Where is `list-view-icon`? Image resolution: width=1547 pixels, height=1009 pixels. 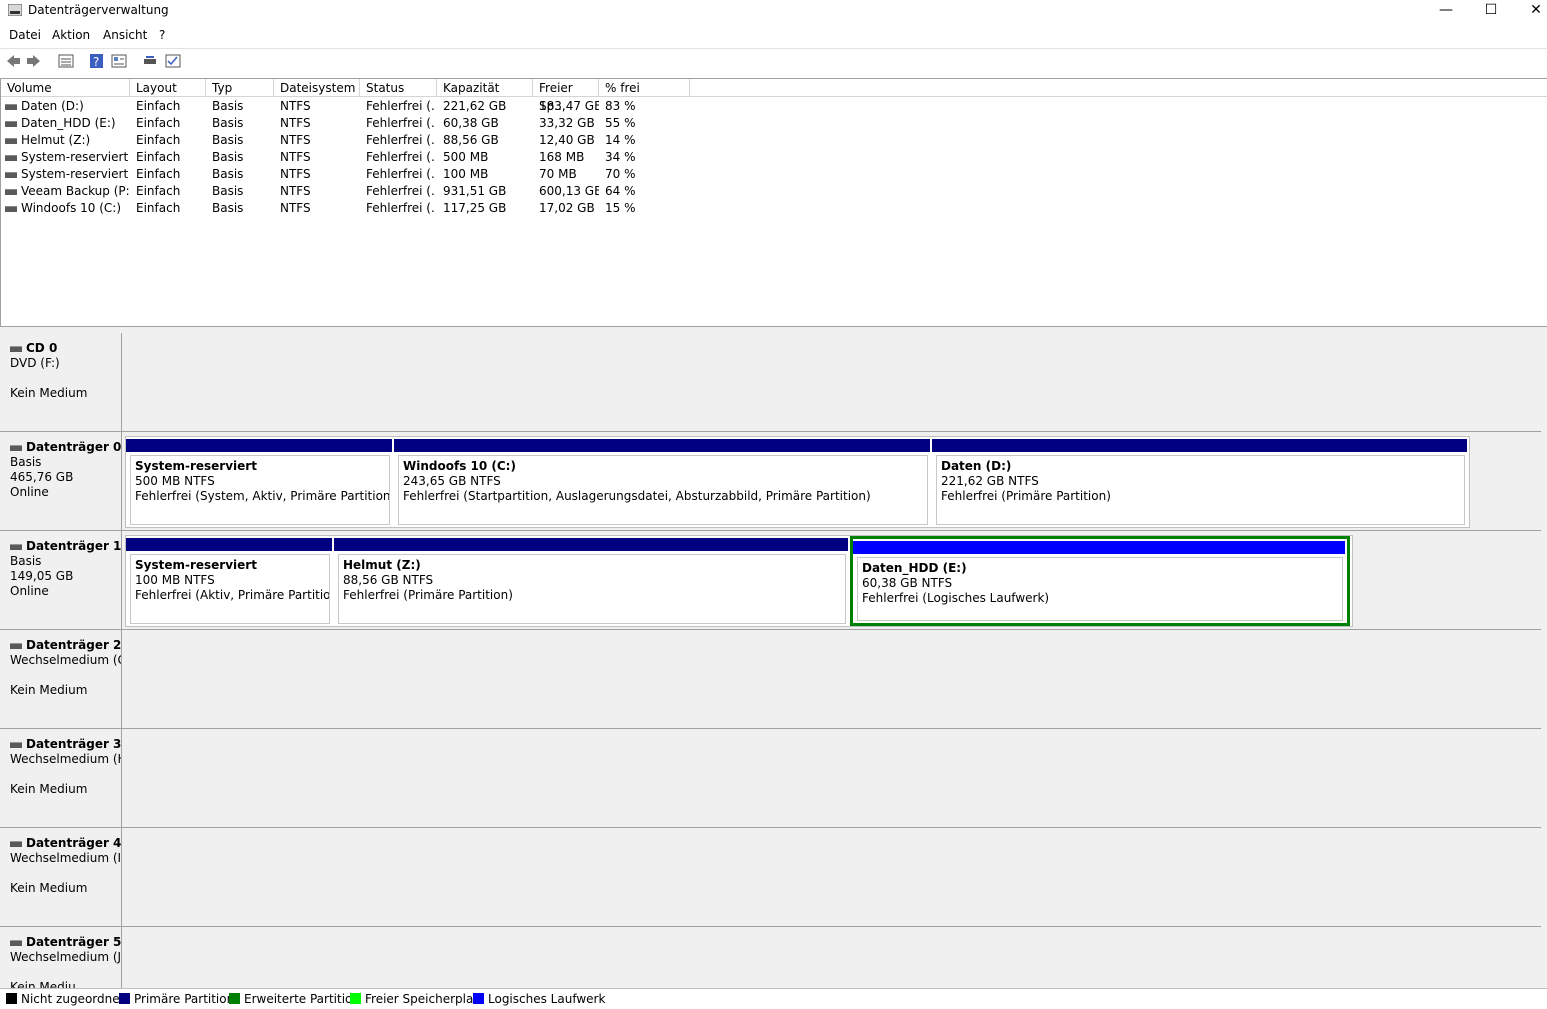
list-view-icon is located at coordinates (66, 61).